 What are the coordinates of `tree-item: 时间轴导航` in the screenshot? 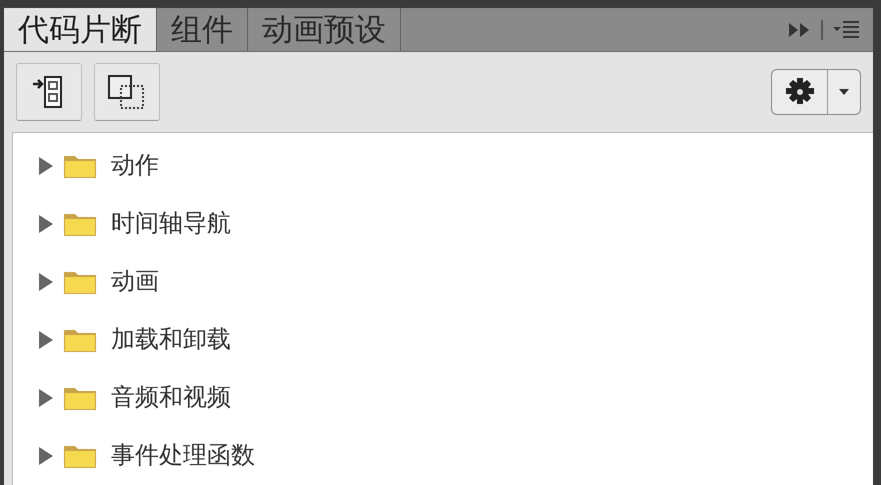 It's located at (443, 224).